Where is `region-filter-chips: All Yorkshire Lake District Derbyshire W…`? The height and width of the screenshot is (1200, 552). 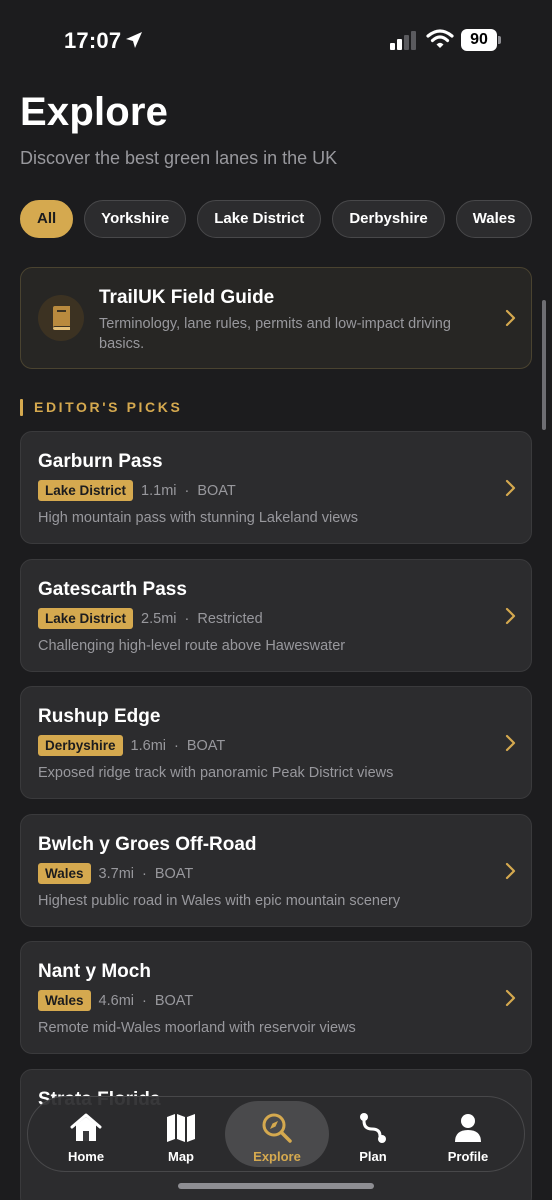
region-filter-chips: All Yorkshire Lake District Derbyshire W… is located at coordinates (276, 219).